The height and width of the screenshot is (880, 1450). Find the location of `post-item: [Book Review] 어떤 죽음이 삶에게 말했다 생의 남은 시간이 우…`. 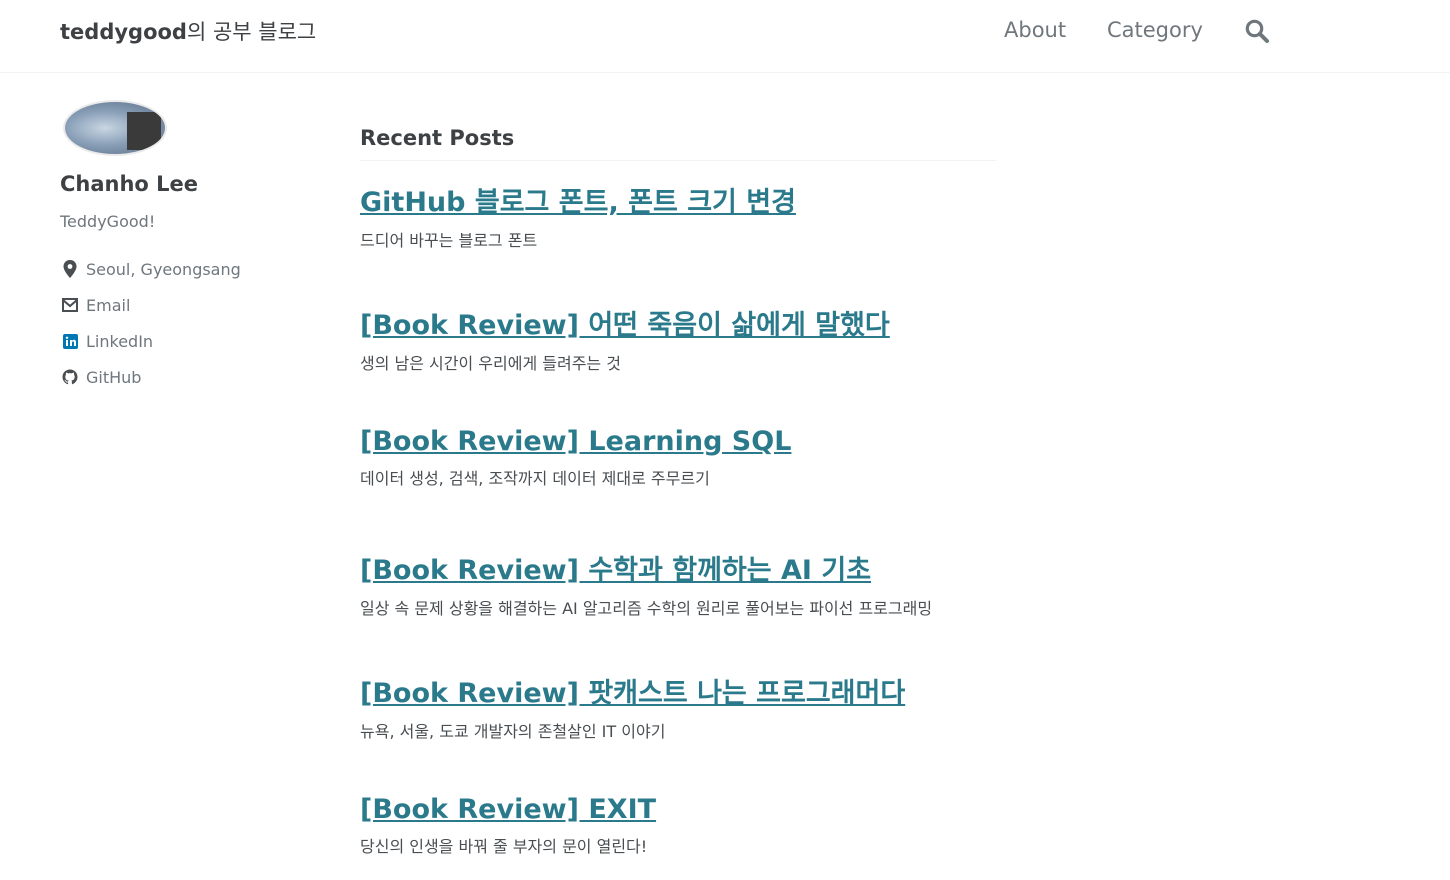

post-item: [Book Review] 어떤 죽음이 삶에게 말했다 생의 남은 시간이 우… is located at coordinates (625, 338).